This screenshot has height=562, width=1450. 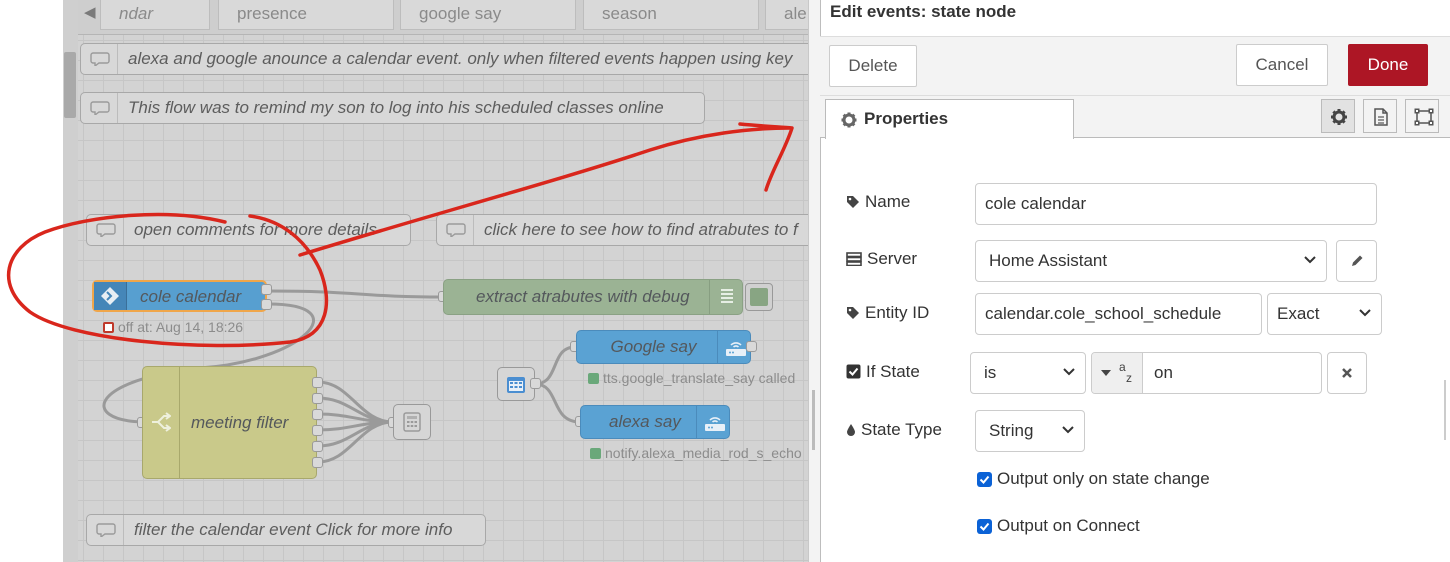 I want to click on clear-if-state-button, so click(x=1347, y=373).